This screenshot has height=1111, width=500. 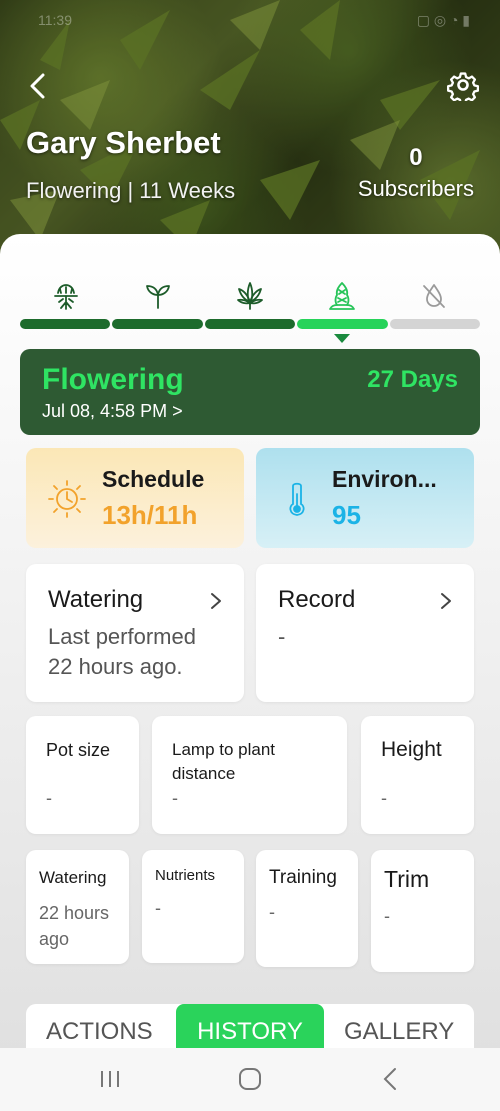 What do you see at coordinates (135, 498) in the screenshot?
I see `schedule-card: Schedule 13h/11h` at bounding box center [135, 498].